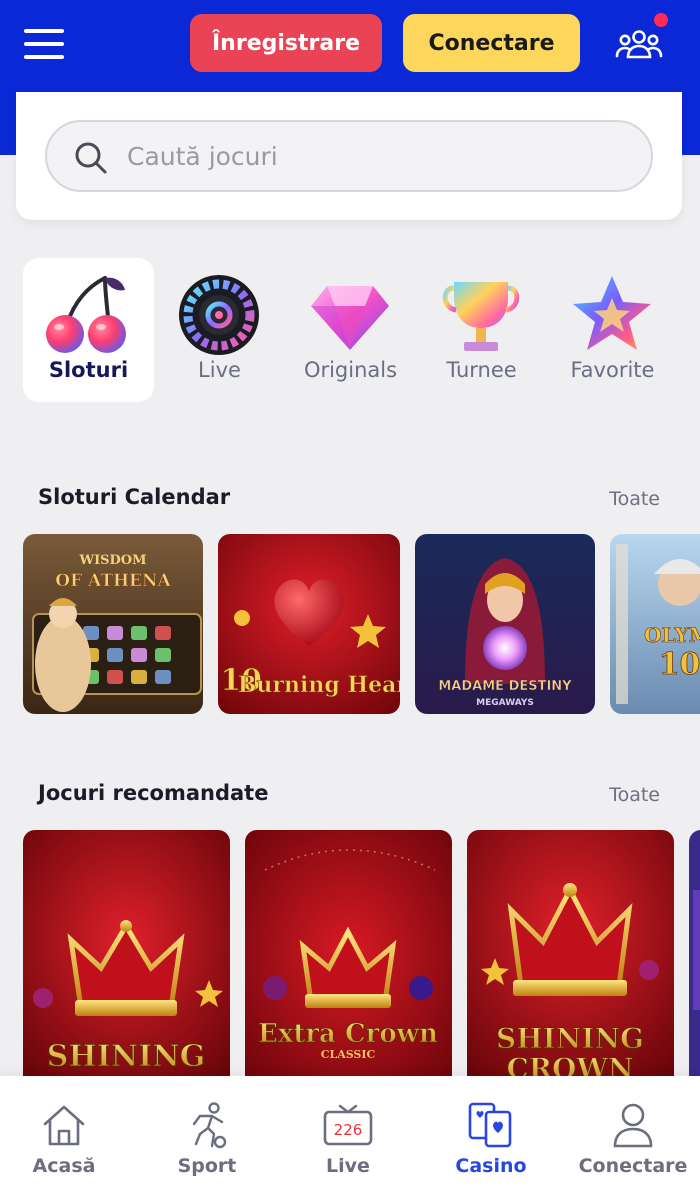 Image resolution: width=700 pixels, height=1191 pixels. Describe the element at coordinates (64, 1125) in the screenshot. I see `home-icon` at that location.